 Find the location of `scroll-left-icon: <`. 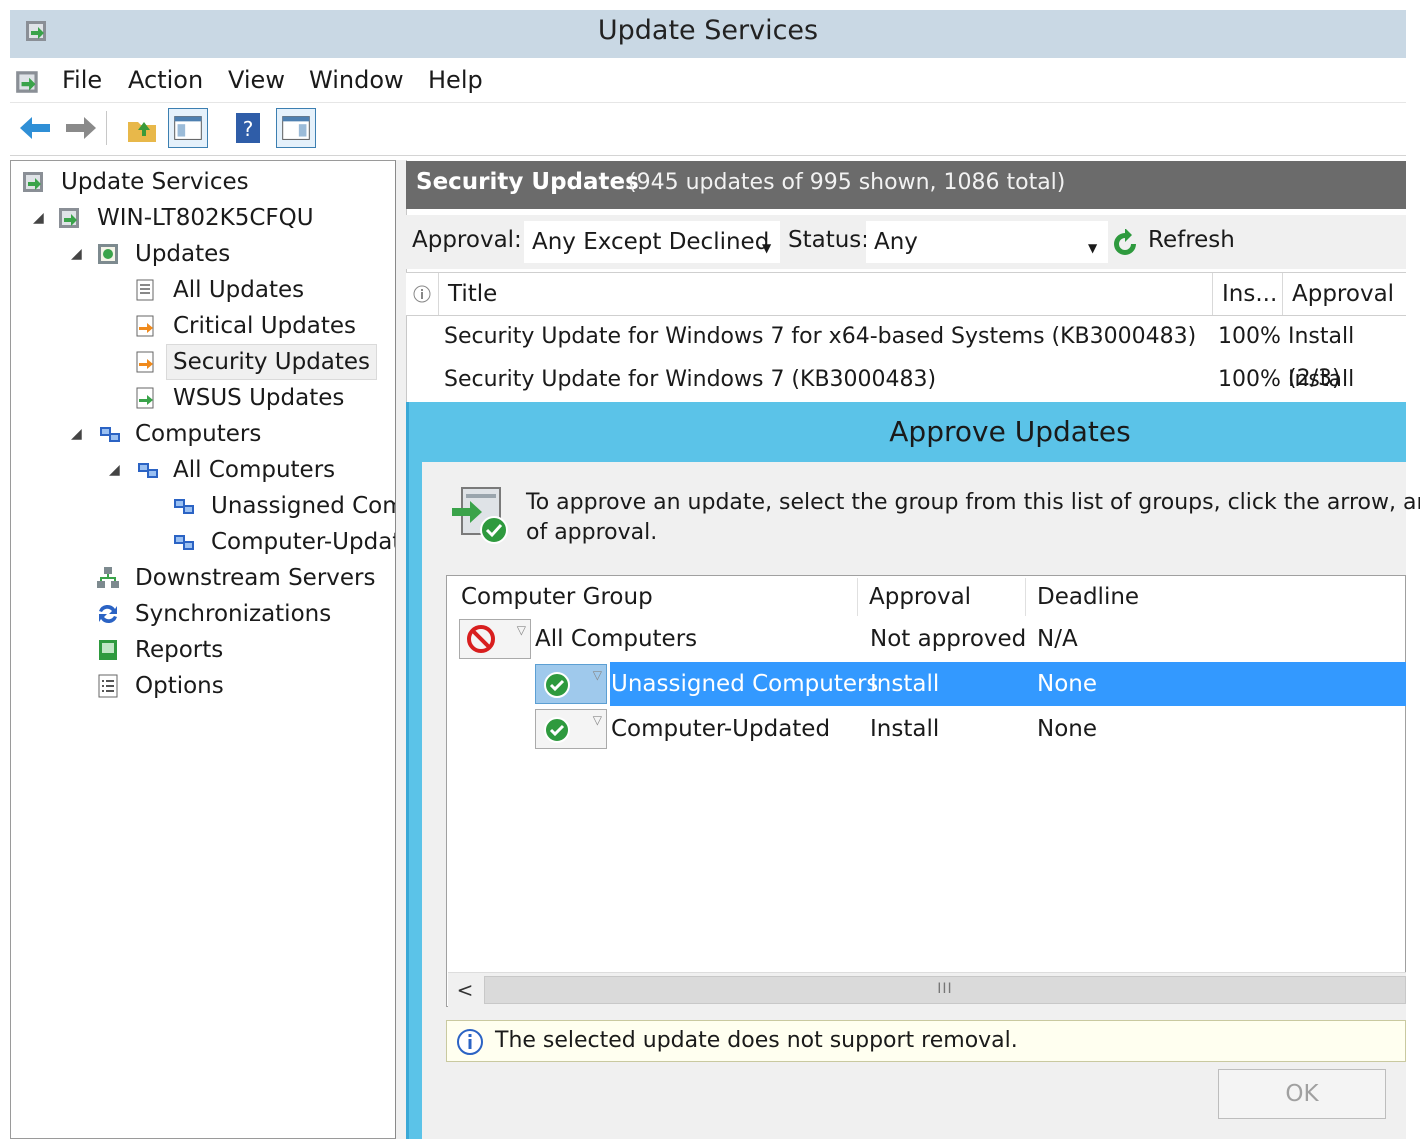

scroll-left-icon: < is located at coordinates (465, 990).